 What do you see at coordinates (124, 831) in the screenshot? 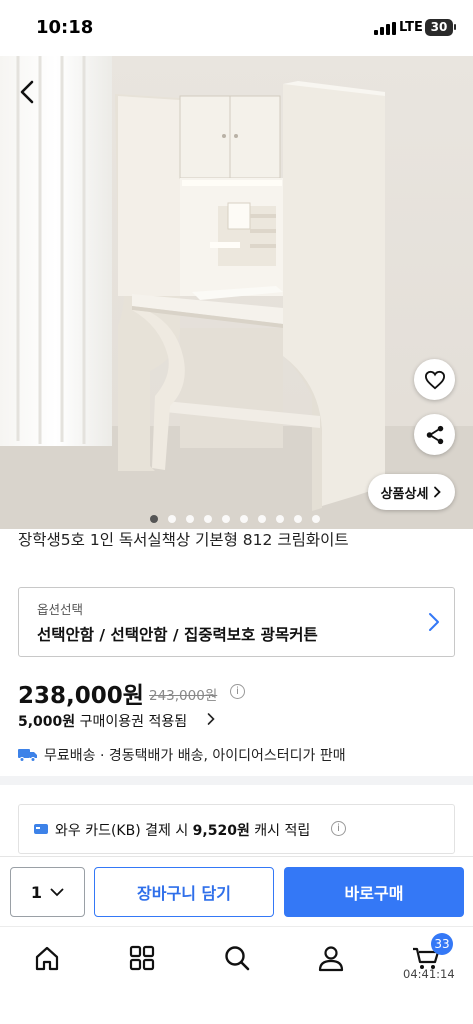
I see `card-benefit-prefix: 와우 카드(KB) 결제 시` at bounding box center [124, 831].